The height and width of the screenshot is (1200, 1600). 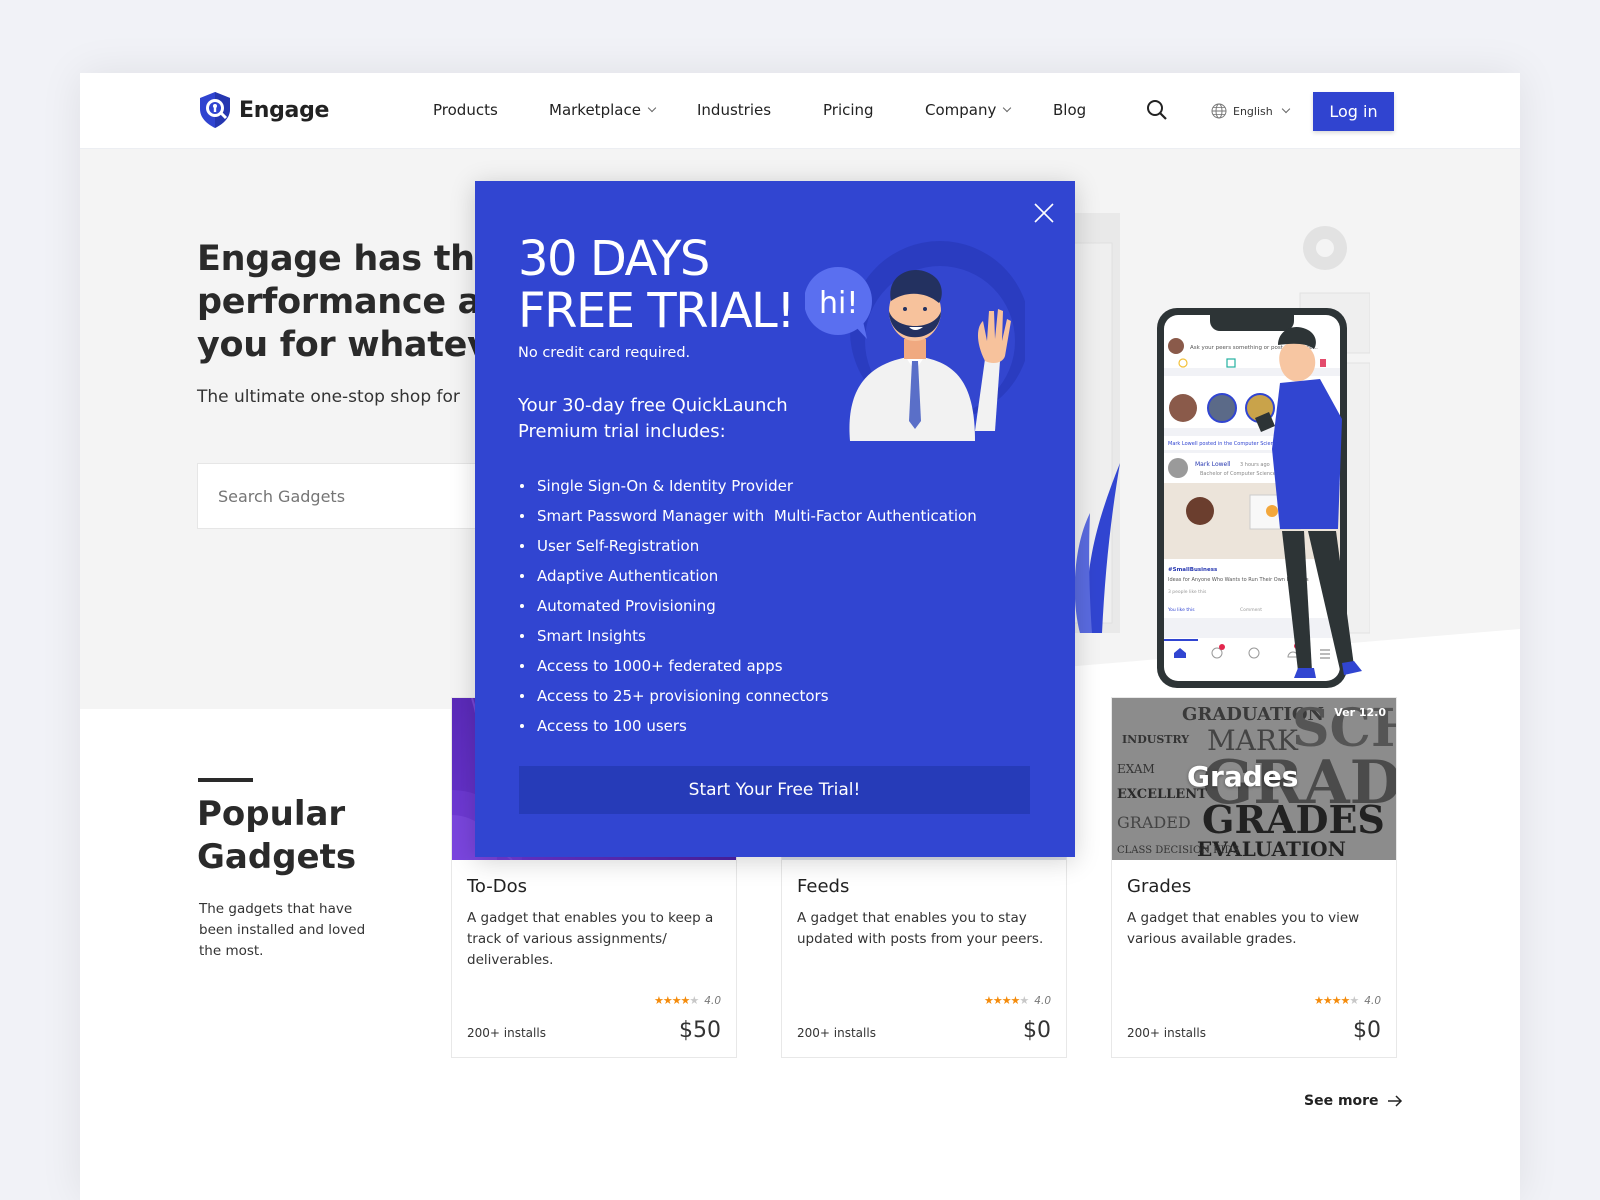 I want to click on nav-pricing: Pricing, so click(x=848, y=110).